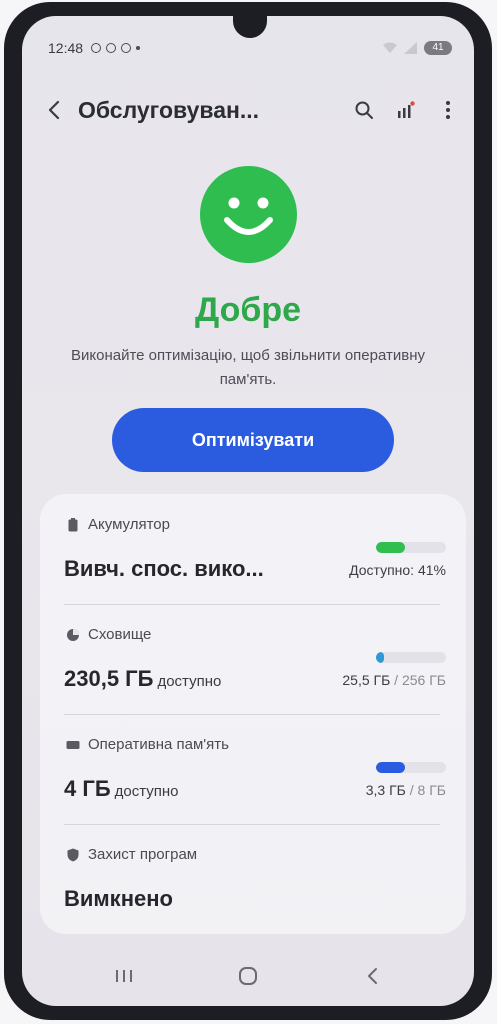 This screenshot has width=497, height=1024. What do you see at coordinates (372, 976) in the screenshot?
I see `back-icon` at bounding box center [372, 976].